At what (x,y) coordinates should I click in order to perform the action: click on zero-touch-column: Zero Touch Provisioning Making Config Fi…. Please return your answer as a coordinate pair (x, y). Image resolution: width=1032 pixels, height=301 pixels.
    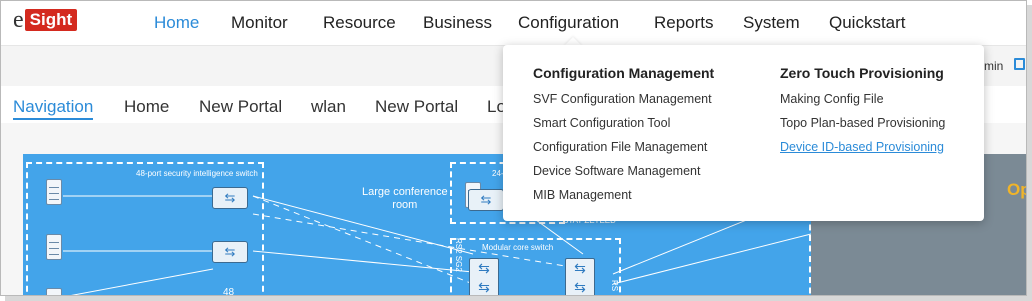
    Looking at the image, I should click on (862, 113).